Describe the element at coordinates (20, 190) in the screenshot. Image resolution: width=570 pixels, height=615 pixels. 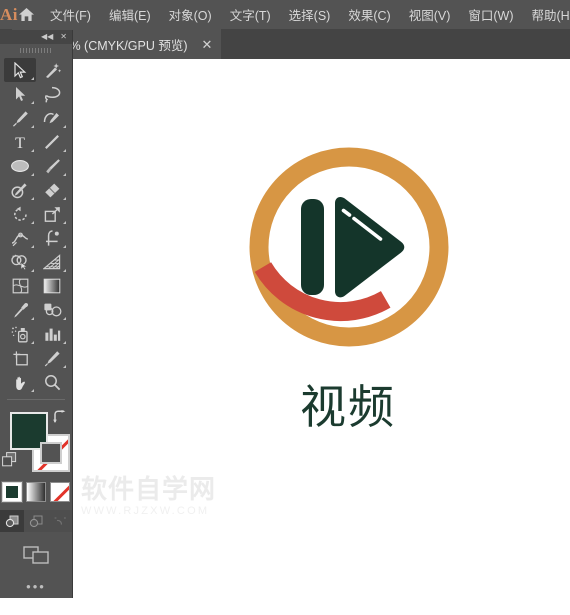
I see `shaper-tool` at that location.